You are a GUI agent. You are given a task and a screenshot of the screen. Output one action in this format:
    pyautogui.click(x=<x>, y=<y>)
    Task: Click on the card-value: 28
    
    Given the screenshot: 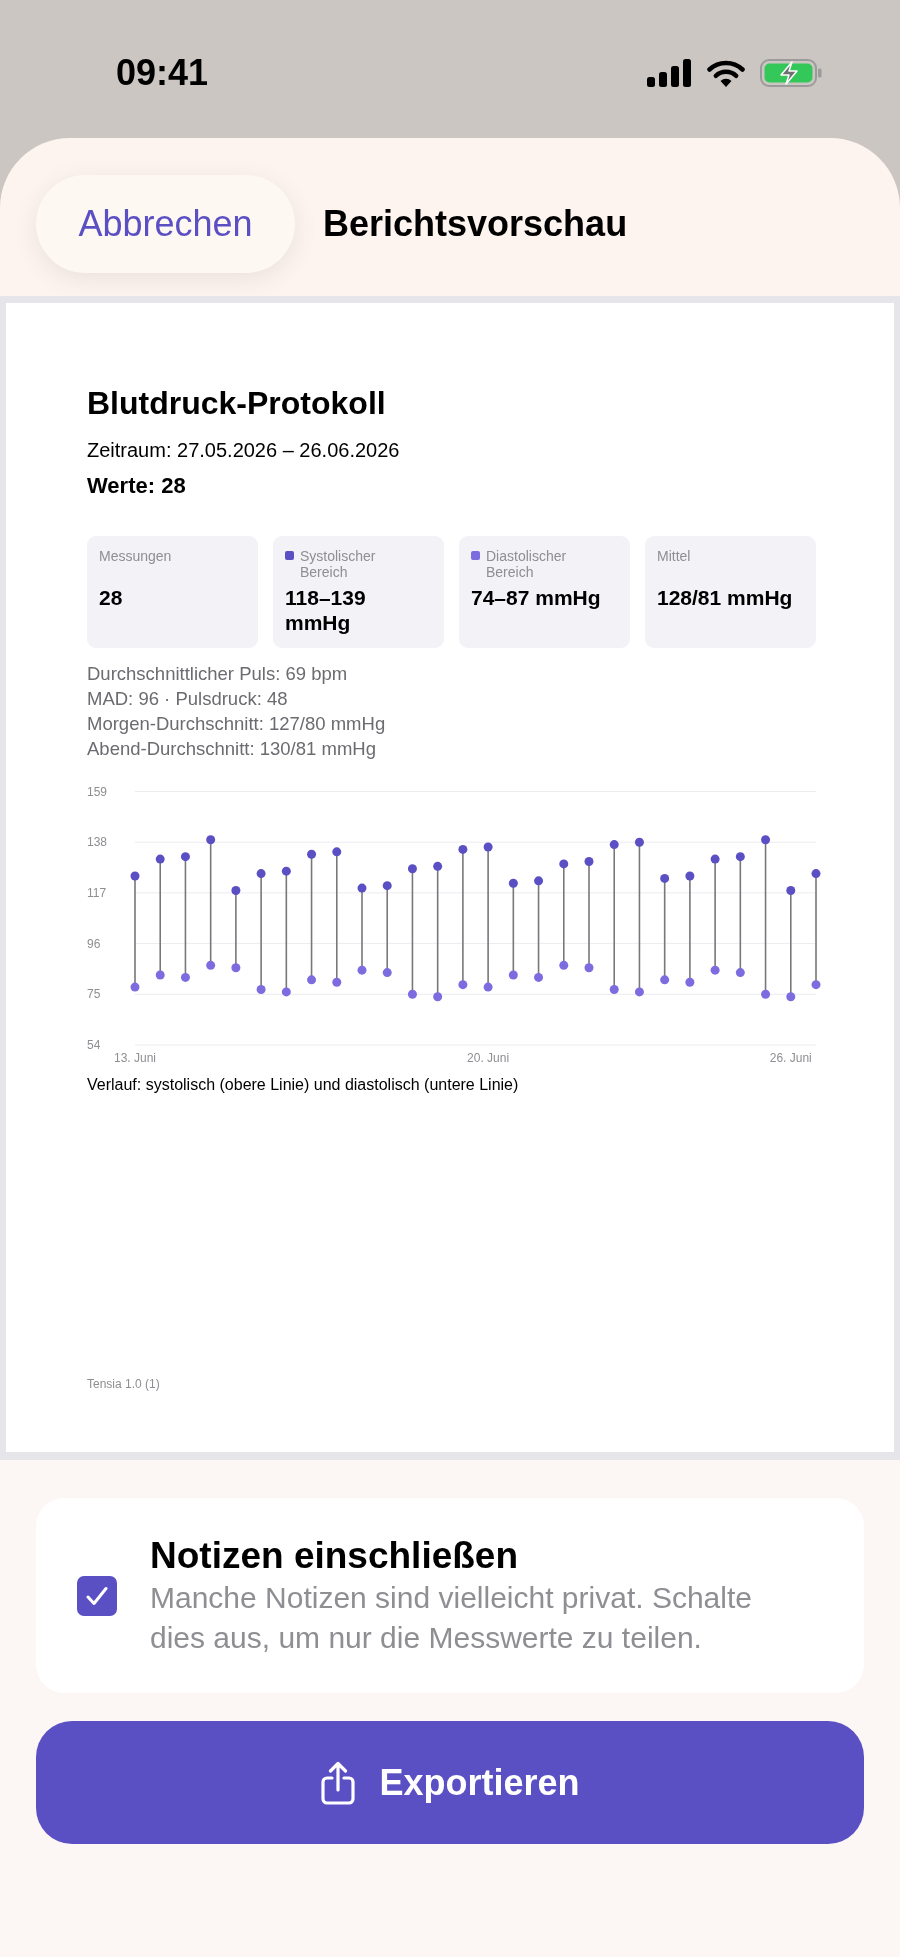 What is the action you would take?
    pyautogui.click(x=111, y=597)
    